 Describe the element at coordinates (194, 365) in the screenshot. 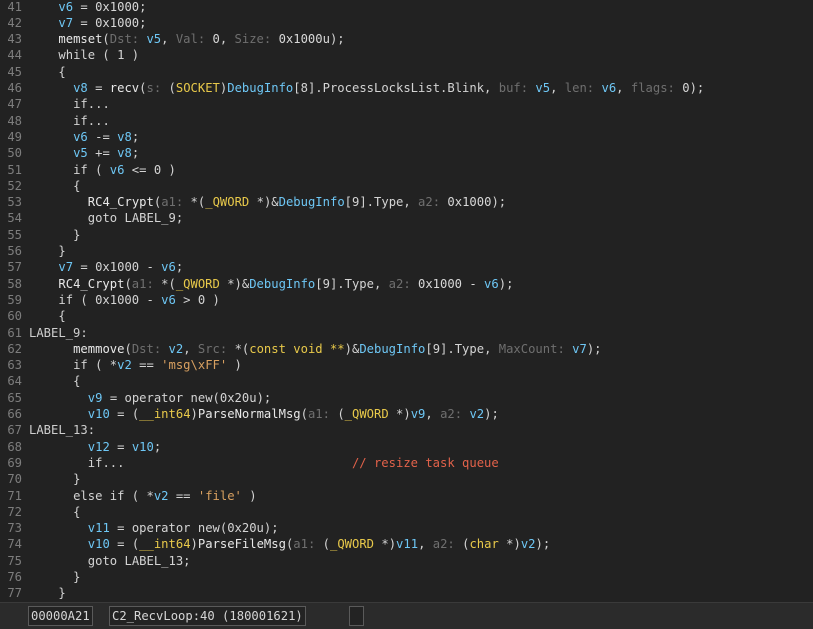

I see `code-token: 'msg\xFF'` at that location.